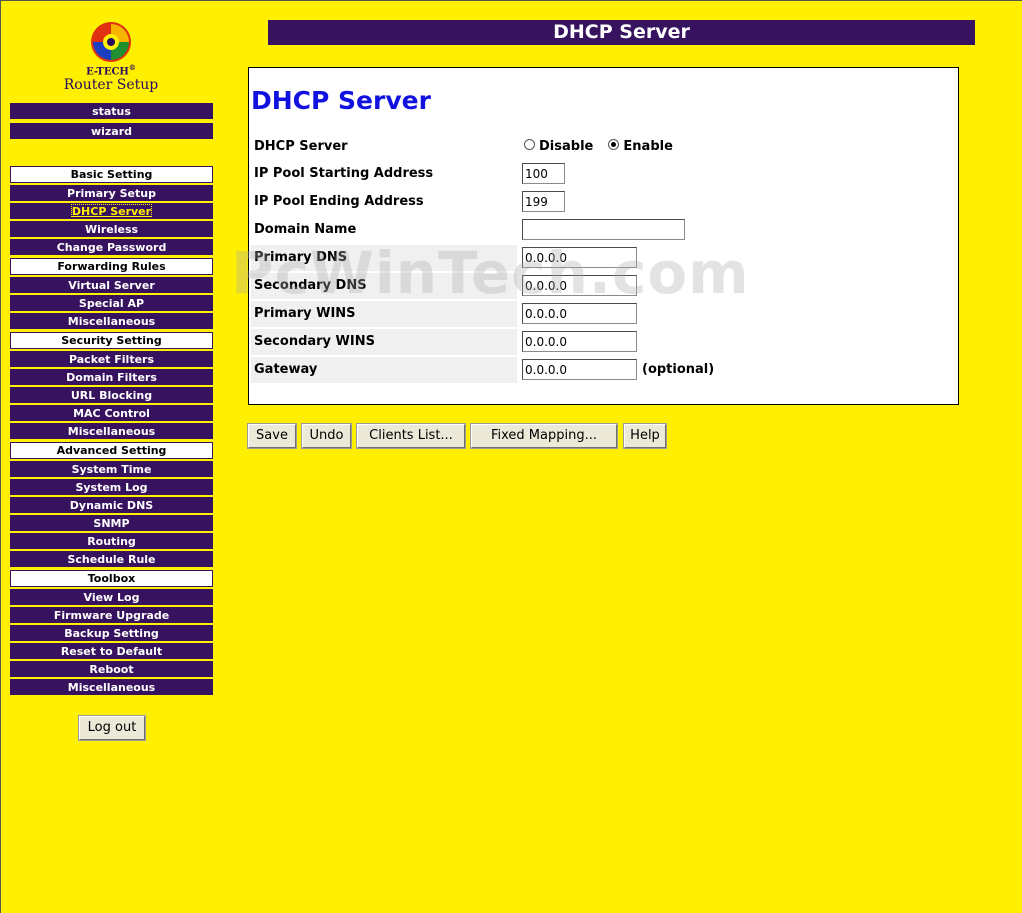 This screenshot has width=1022, height=913. I want to click on sidebar-item-virtual-server: Virtual Server, so click(111, 285).